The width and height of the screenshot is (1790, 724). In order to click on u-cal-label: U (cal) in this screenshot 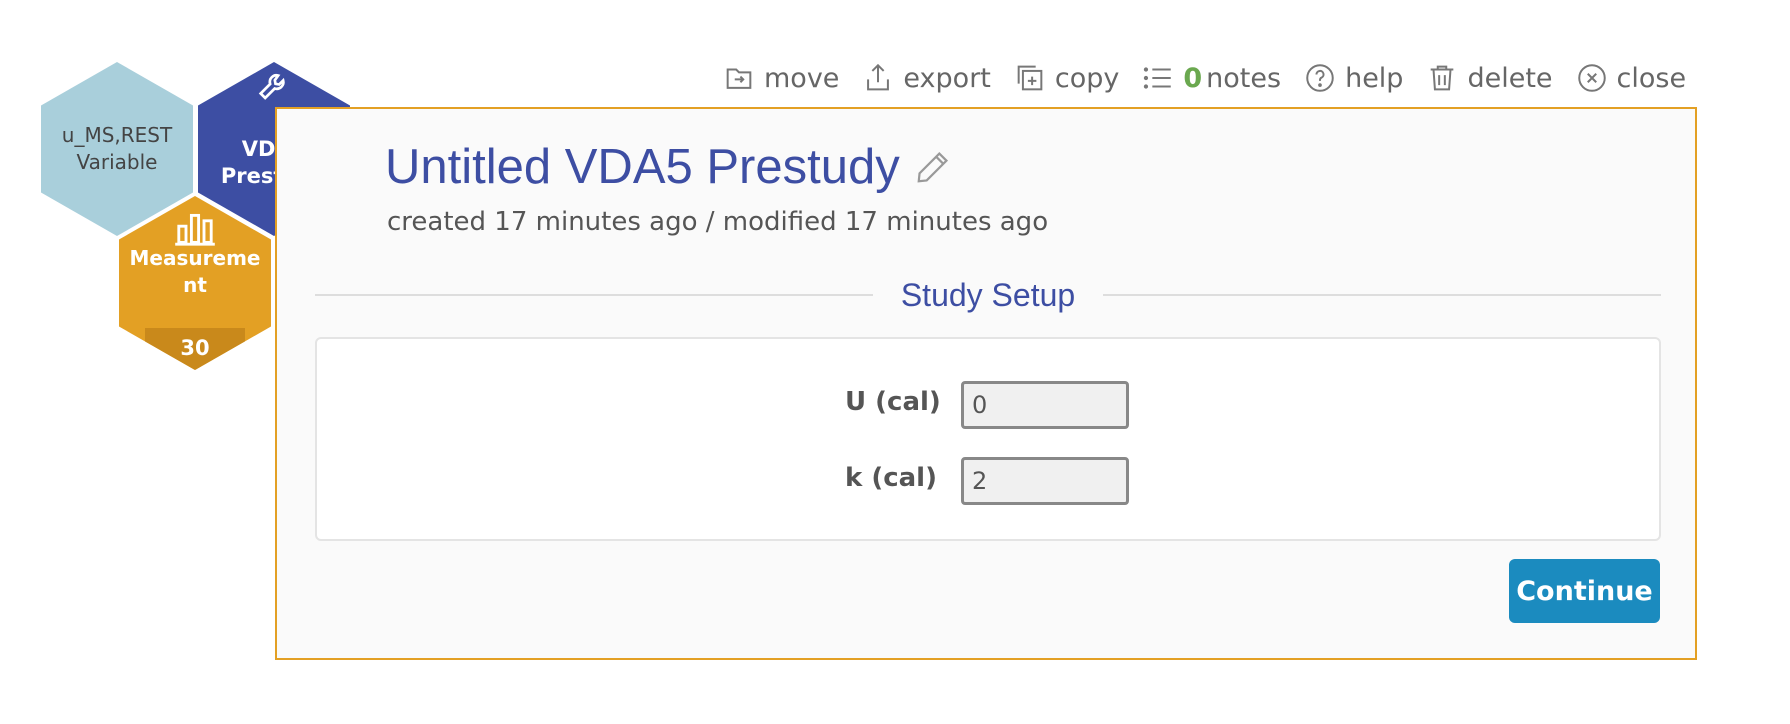, I will do `click(893, 402)`.